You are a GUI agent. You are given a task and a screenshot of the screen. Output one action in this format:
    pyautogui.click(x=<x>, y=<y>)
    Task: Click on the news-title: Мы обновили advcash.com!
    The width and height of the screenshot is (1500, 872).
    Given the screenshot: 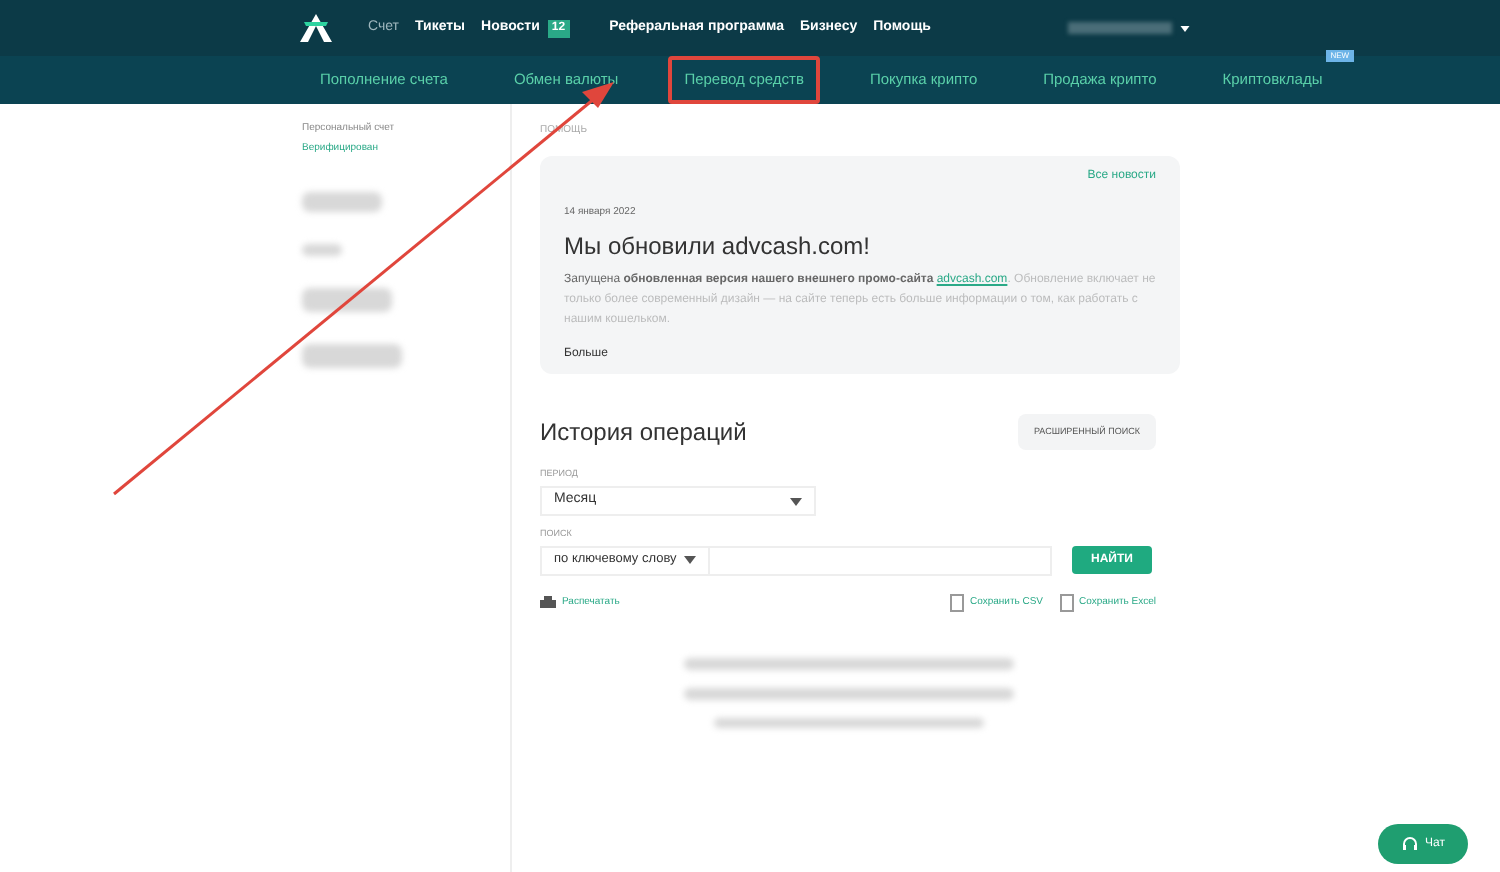 What is the action you would take?
    pyautogui.click(x=718, y=247)
    